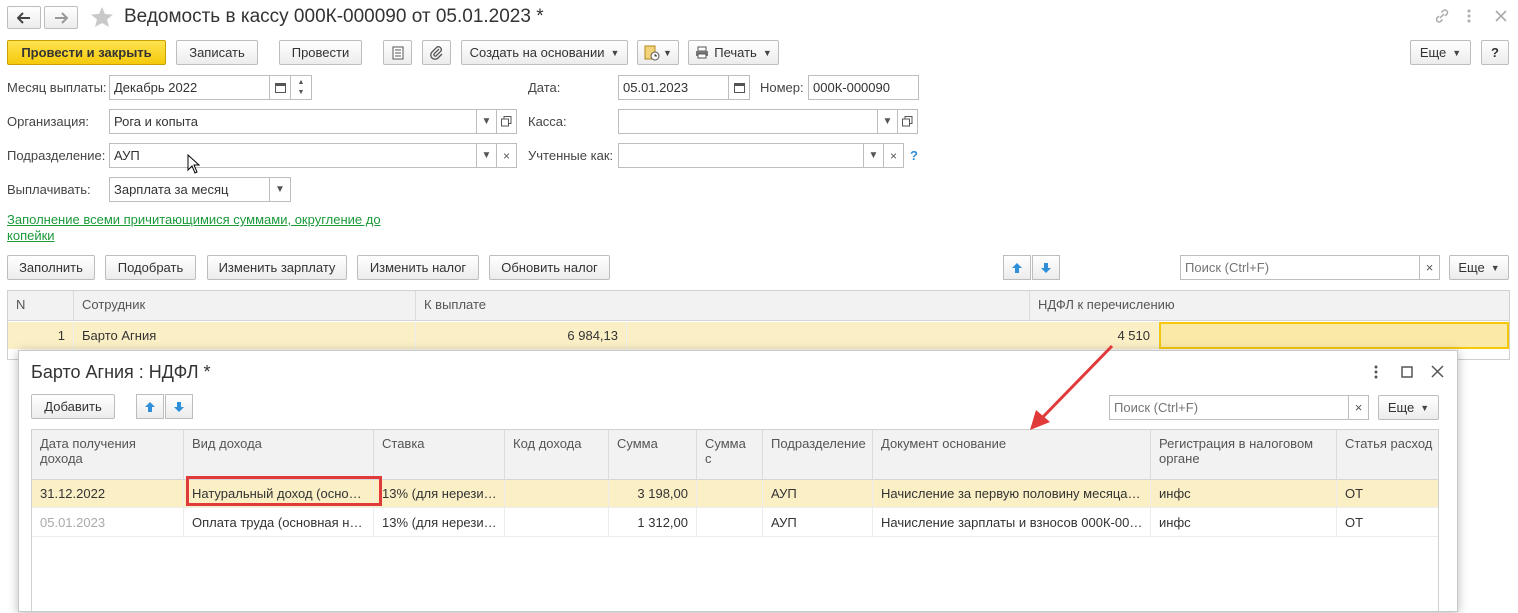 The height and width of the screenshot is (613, 1518). I want to click on month-stepper: ▲ ▼, so click(301, 87).